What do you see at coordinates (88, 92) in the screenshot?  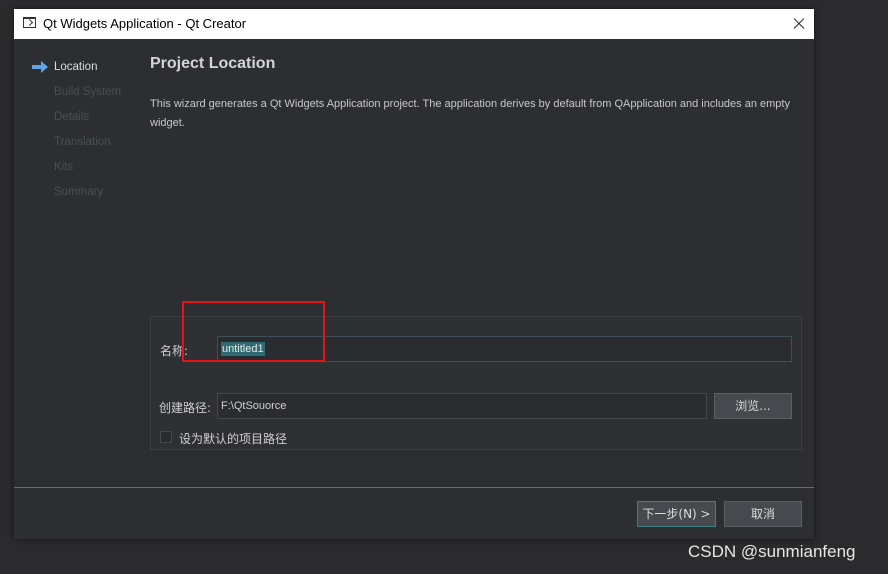 I see `step-label: Build System` at bounding box center [88, 92].